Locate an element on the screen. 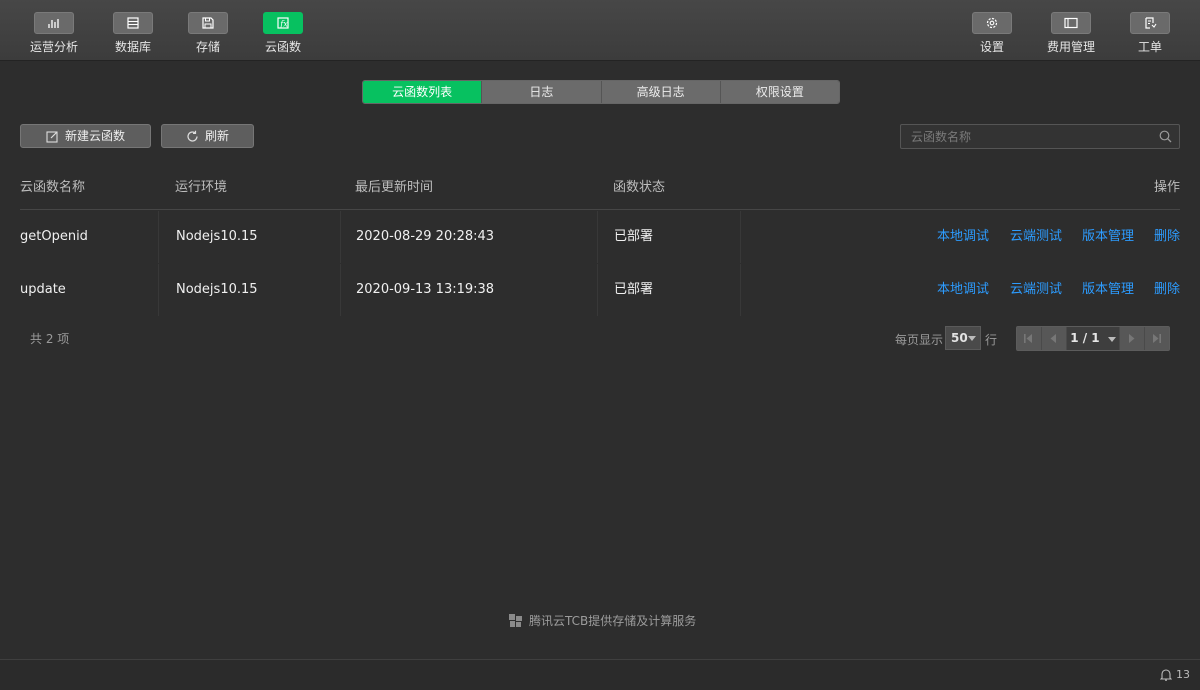  bar-chart-icon is located at coordinates (54, 23).